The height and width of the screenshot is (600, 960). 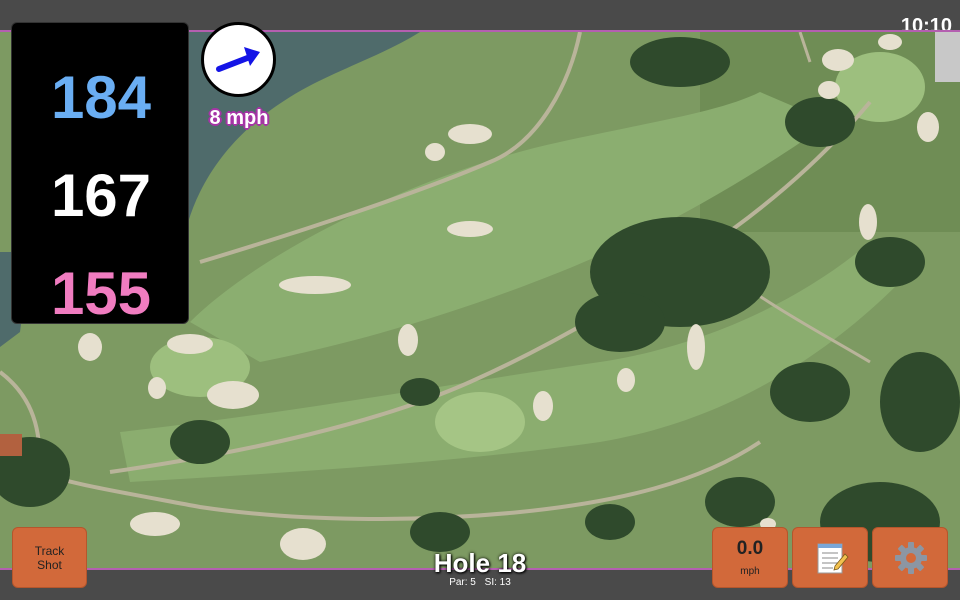 I want to click on distance-back: 184, so click(x=101, y=97).